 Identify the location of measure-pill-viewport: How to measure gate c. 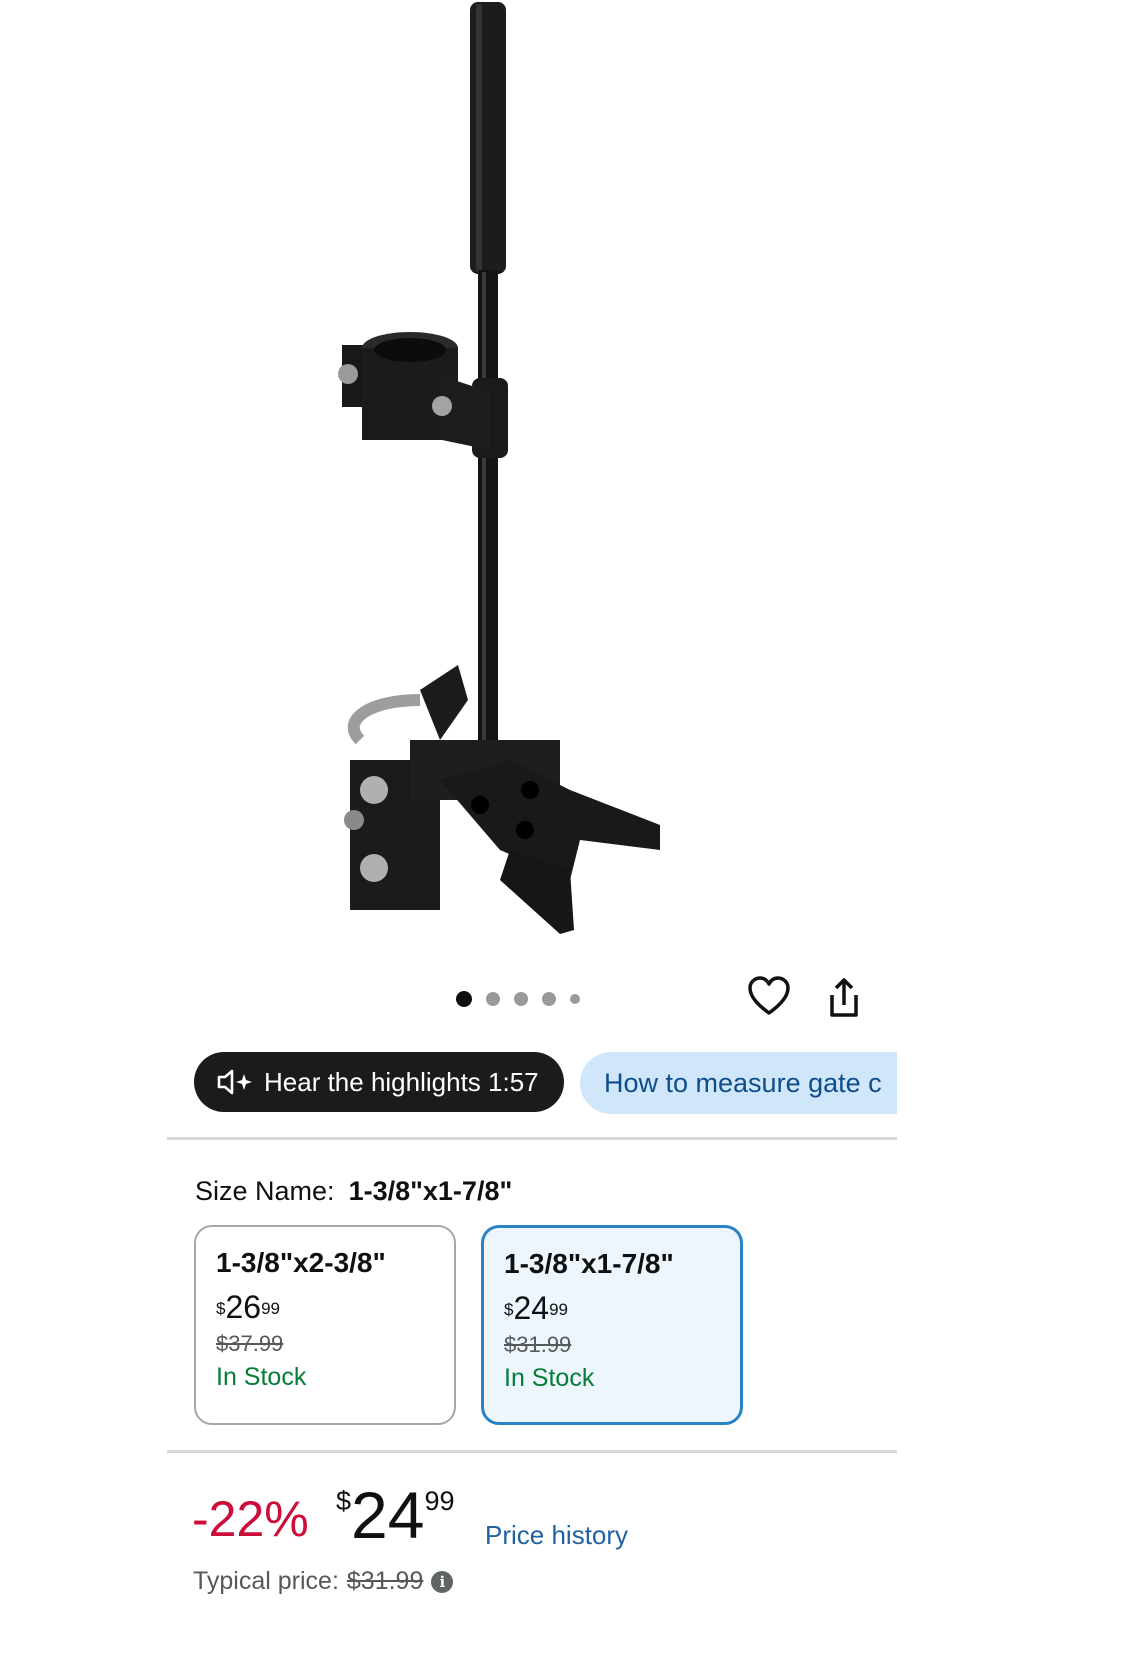
(738, 1083).